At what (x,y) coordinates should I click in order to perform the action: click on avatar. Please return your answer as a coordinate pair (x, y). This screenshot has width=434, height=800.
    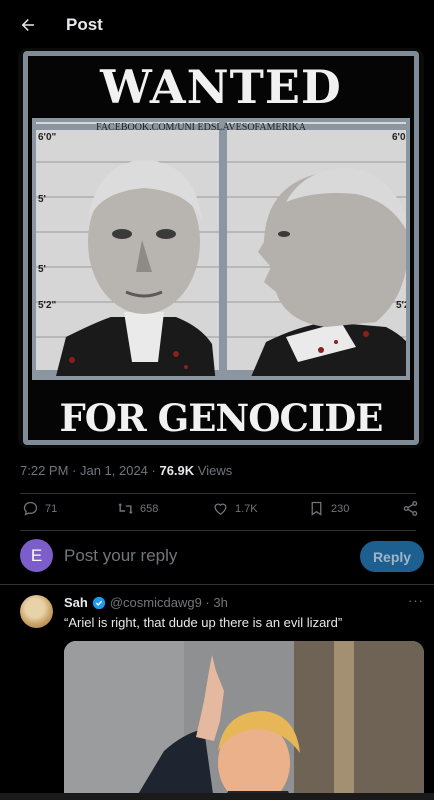
    Looking at the image, I should click on (36, 611).